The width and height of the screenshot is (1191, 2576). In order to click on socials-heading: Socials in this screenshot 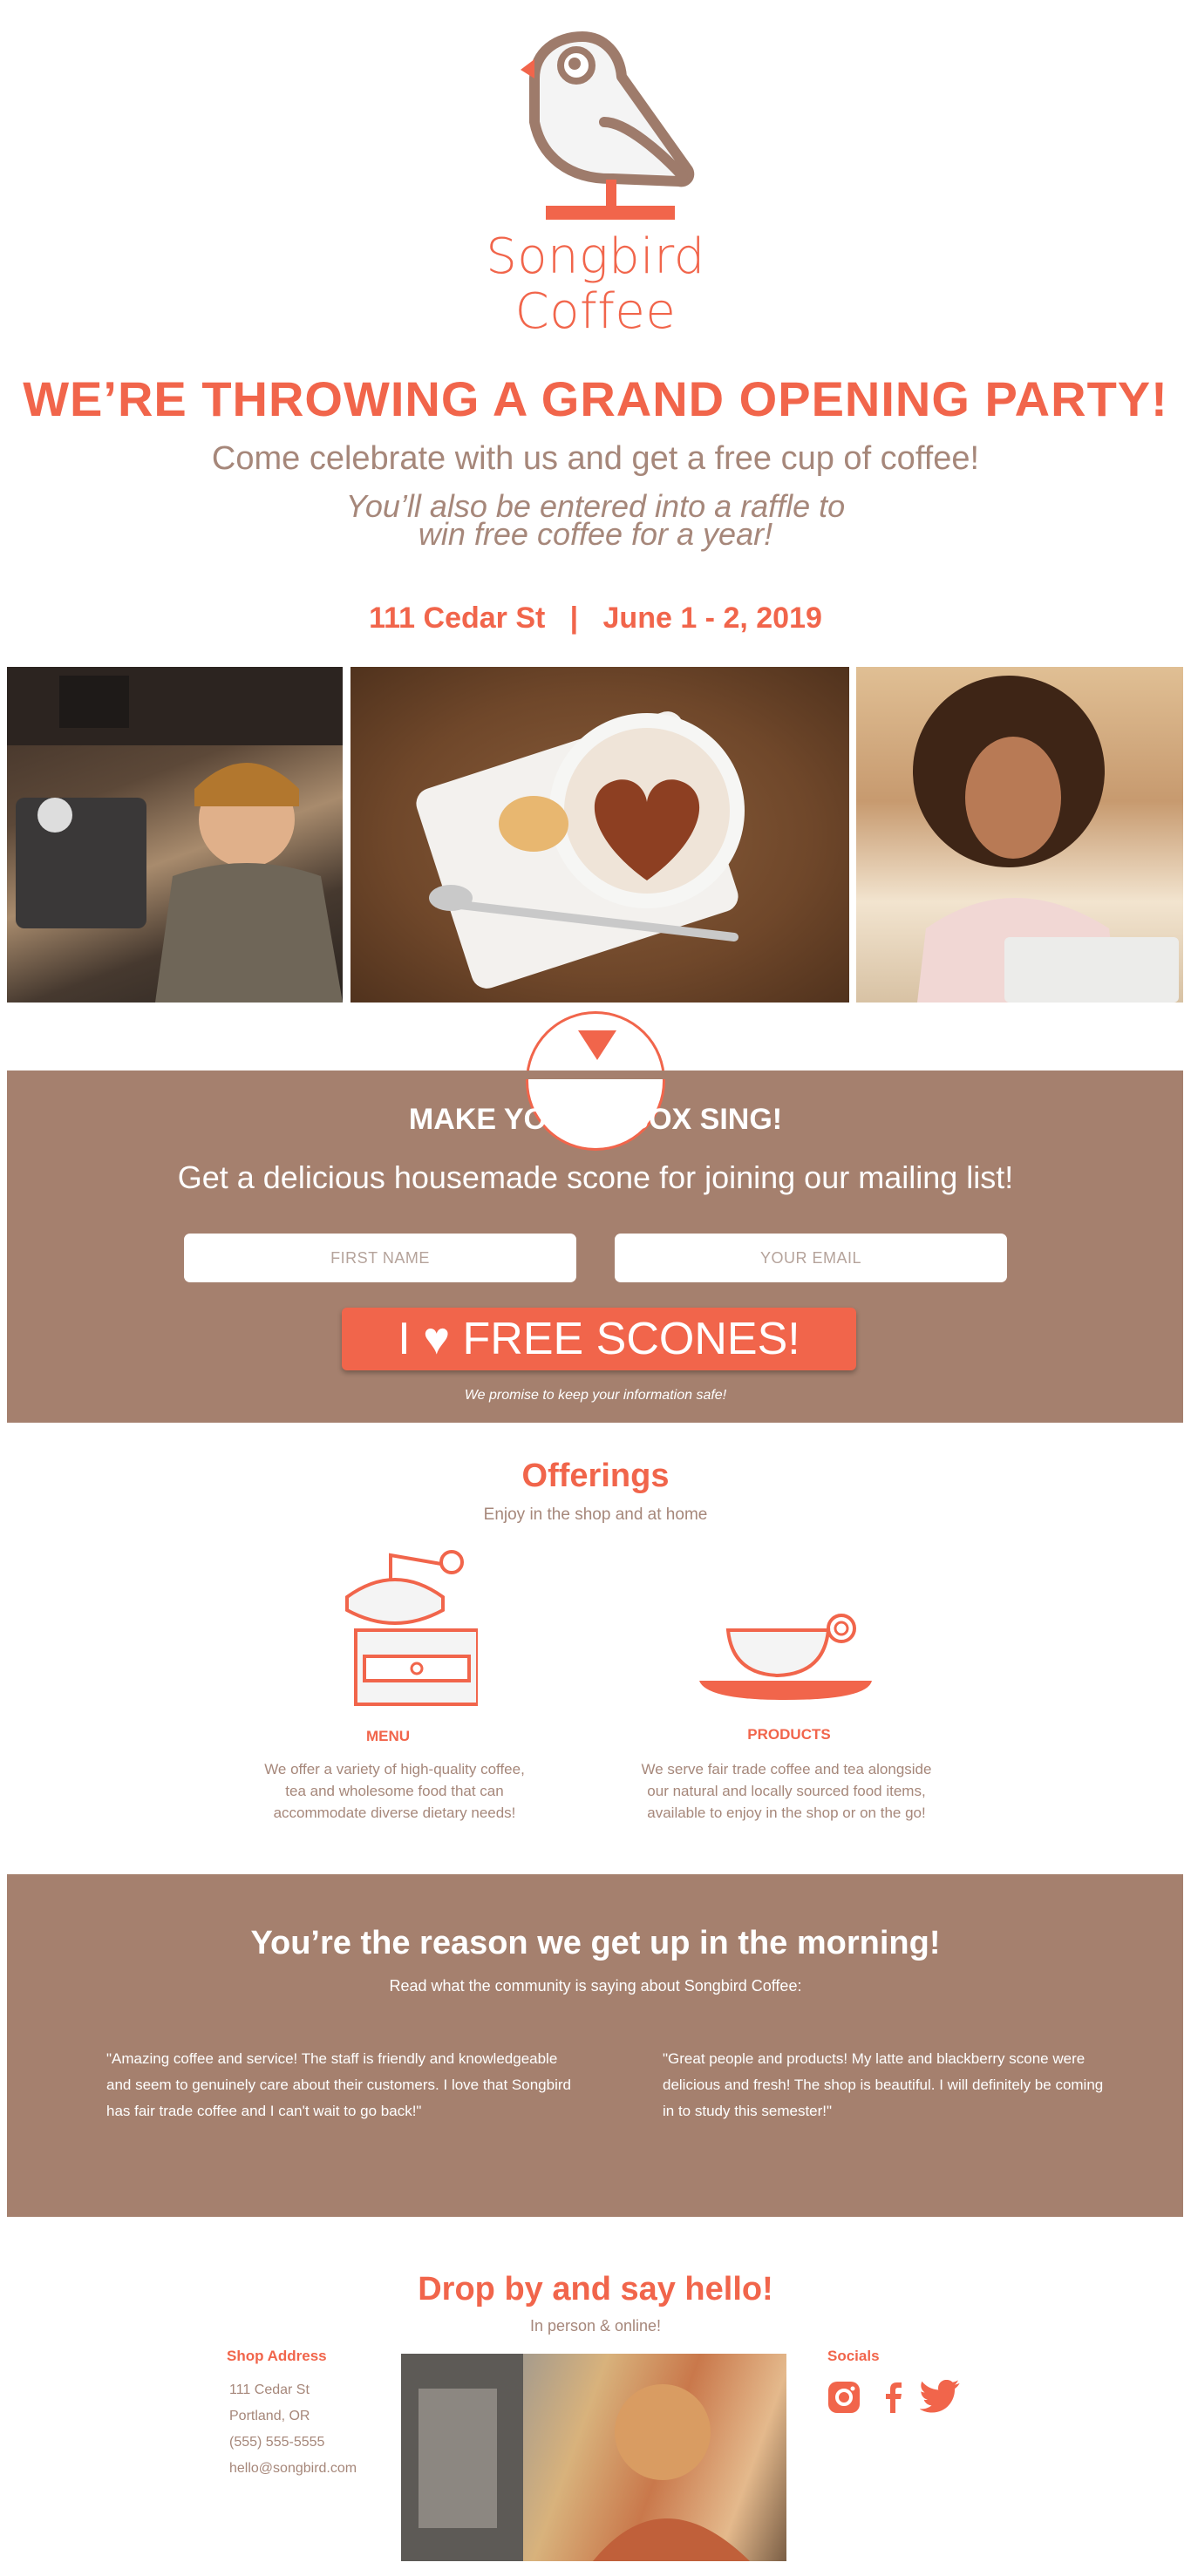, I will do `click(854, 2356)`.